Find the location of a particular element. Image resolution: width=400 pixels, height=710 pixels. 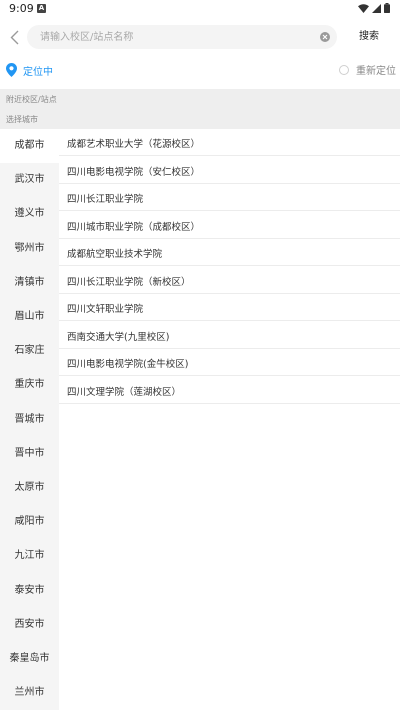

school-name: 四川长江职业学院 is located at coordinates (105, 199).